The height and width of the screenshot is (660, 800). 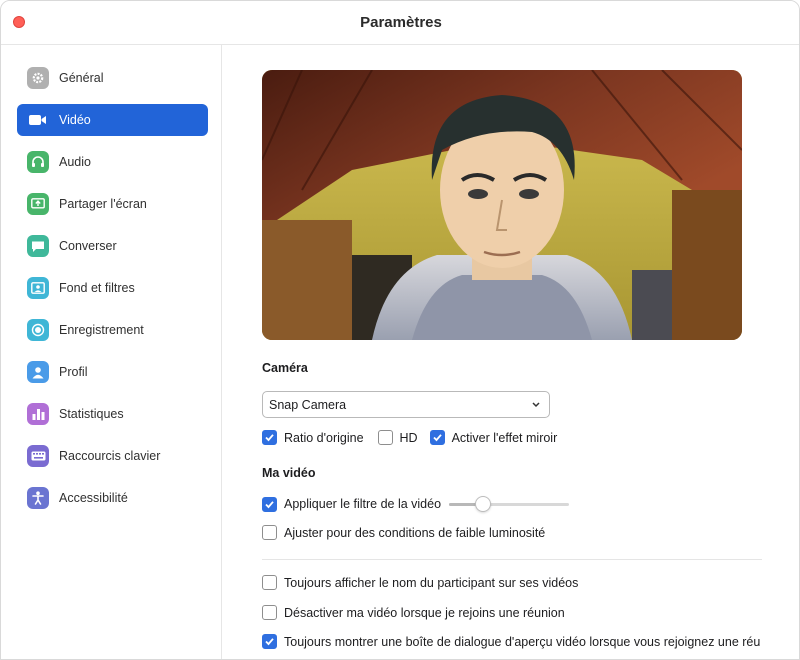 What do you see at coordinates (406, 404) in the screenshot?
I see `camera-select: Snap Camera` at bounding box center [406, 404].